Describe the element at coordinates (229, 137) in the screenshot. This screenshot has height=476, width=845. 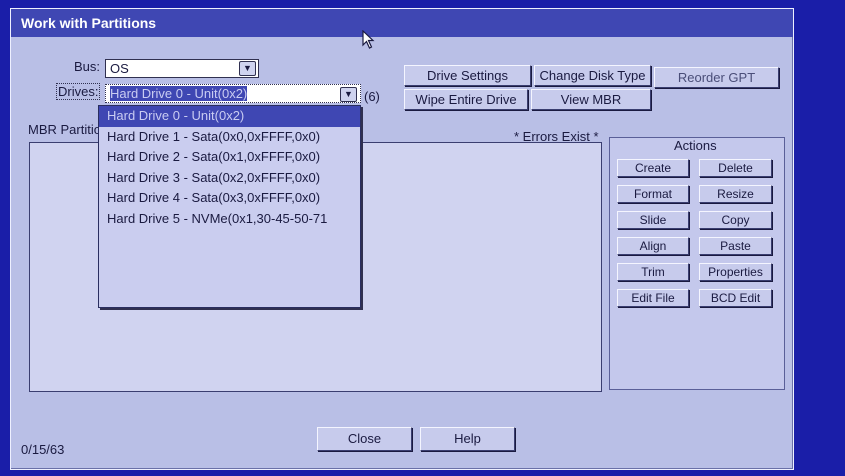
I see `drive-option-1: Hard Drive 1 - Sata(0x0,0xFFFF,0x0)` at that location.